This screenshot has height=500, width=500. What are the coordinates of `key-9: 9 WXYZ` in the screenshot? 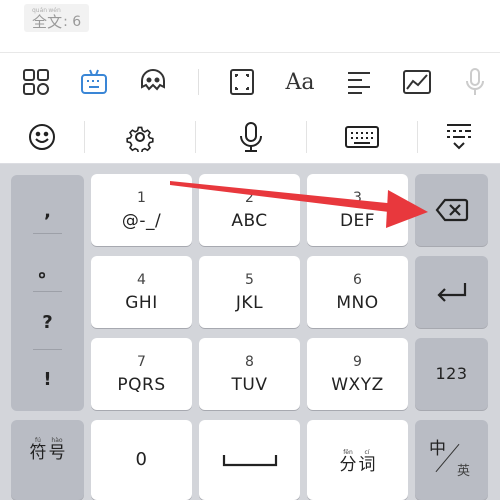 It's located at (357, 374).